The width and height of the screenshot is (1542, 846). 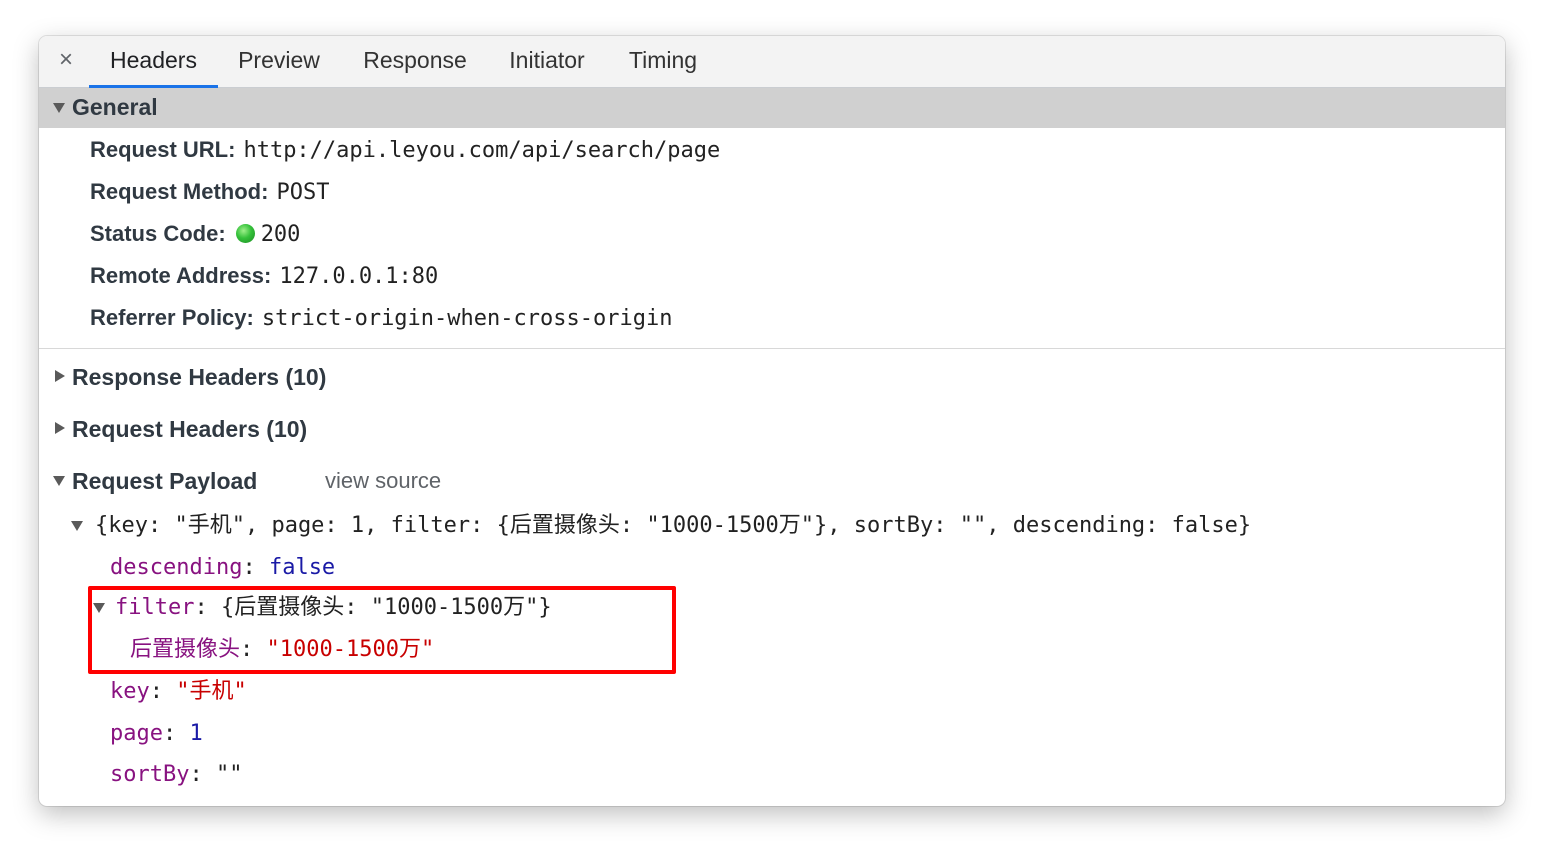 I want to click on payload-key-row: key: "手机", so click(x=178, y=691).